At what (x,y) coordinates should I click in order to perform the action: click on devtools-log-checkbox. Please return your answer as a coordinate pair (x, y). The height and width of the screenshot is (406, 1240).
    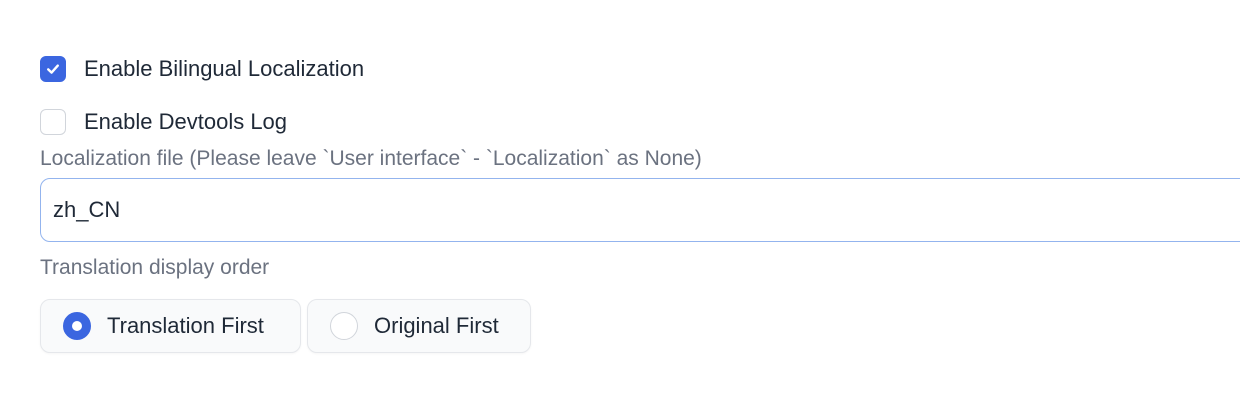
    Looking at the image, I should click on (53, 122).